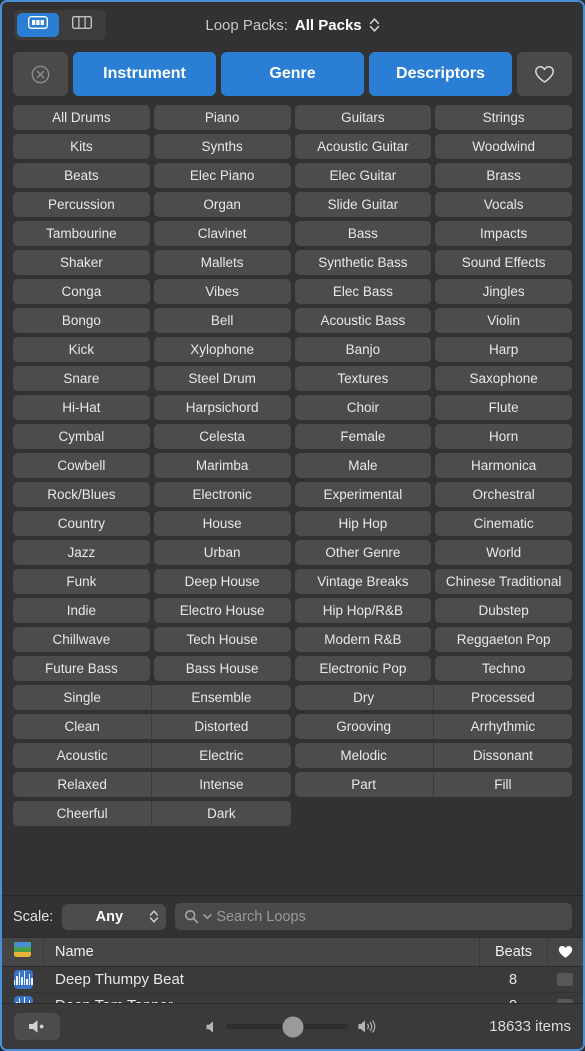  Describe the element at coordinates (81, 639) in the screenshot. I see `keyword-button: Chillwave` at that location.